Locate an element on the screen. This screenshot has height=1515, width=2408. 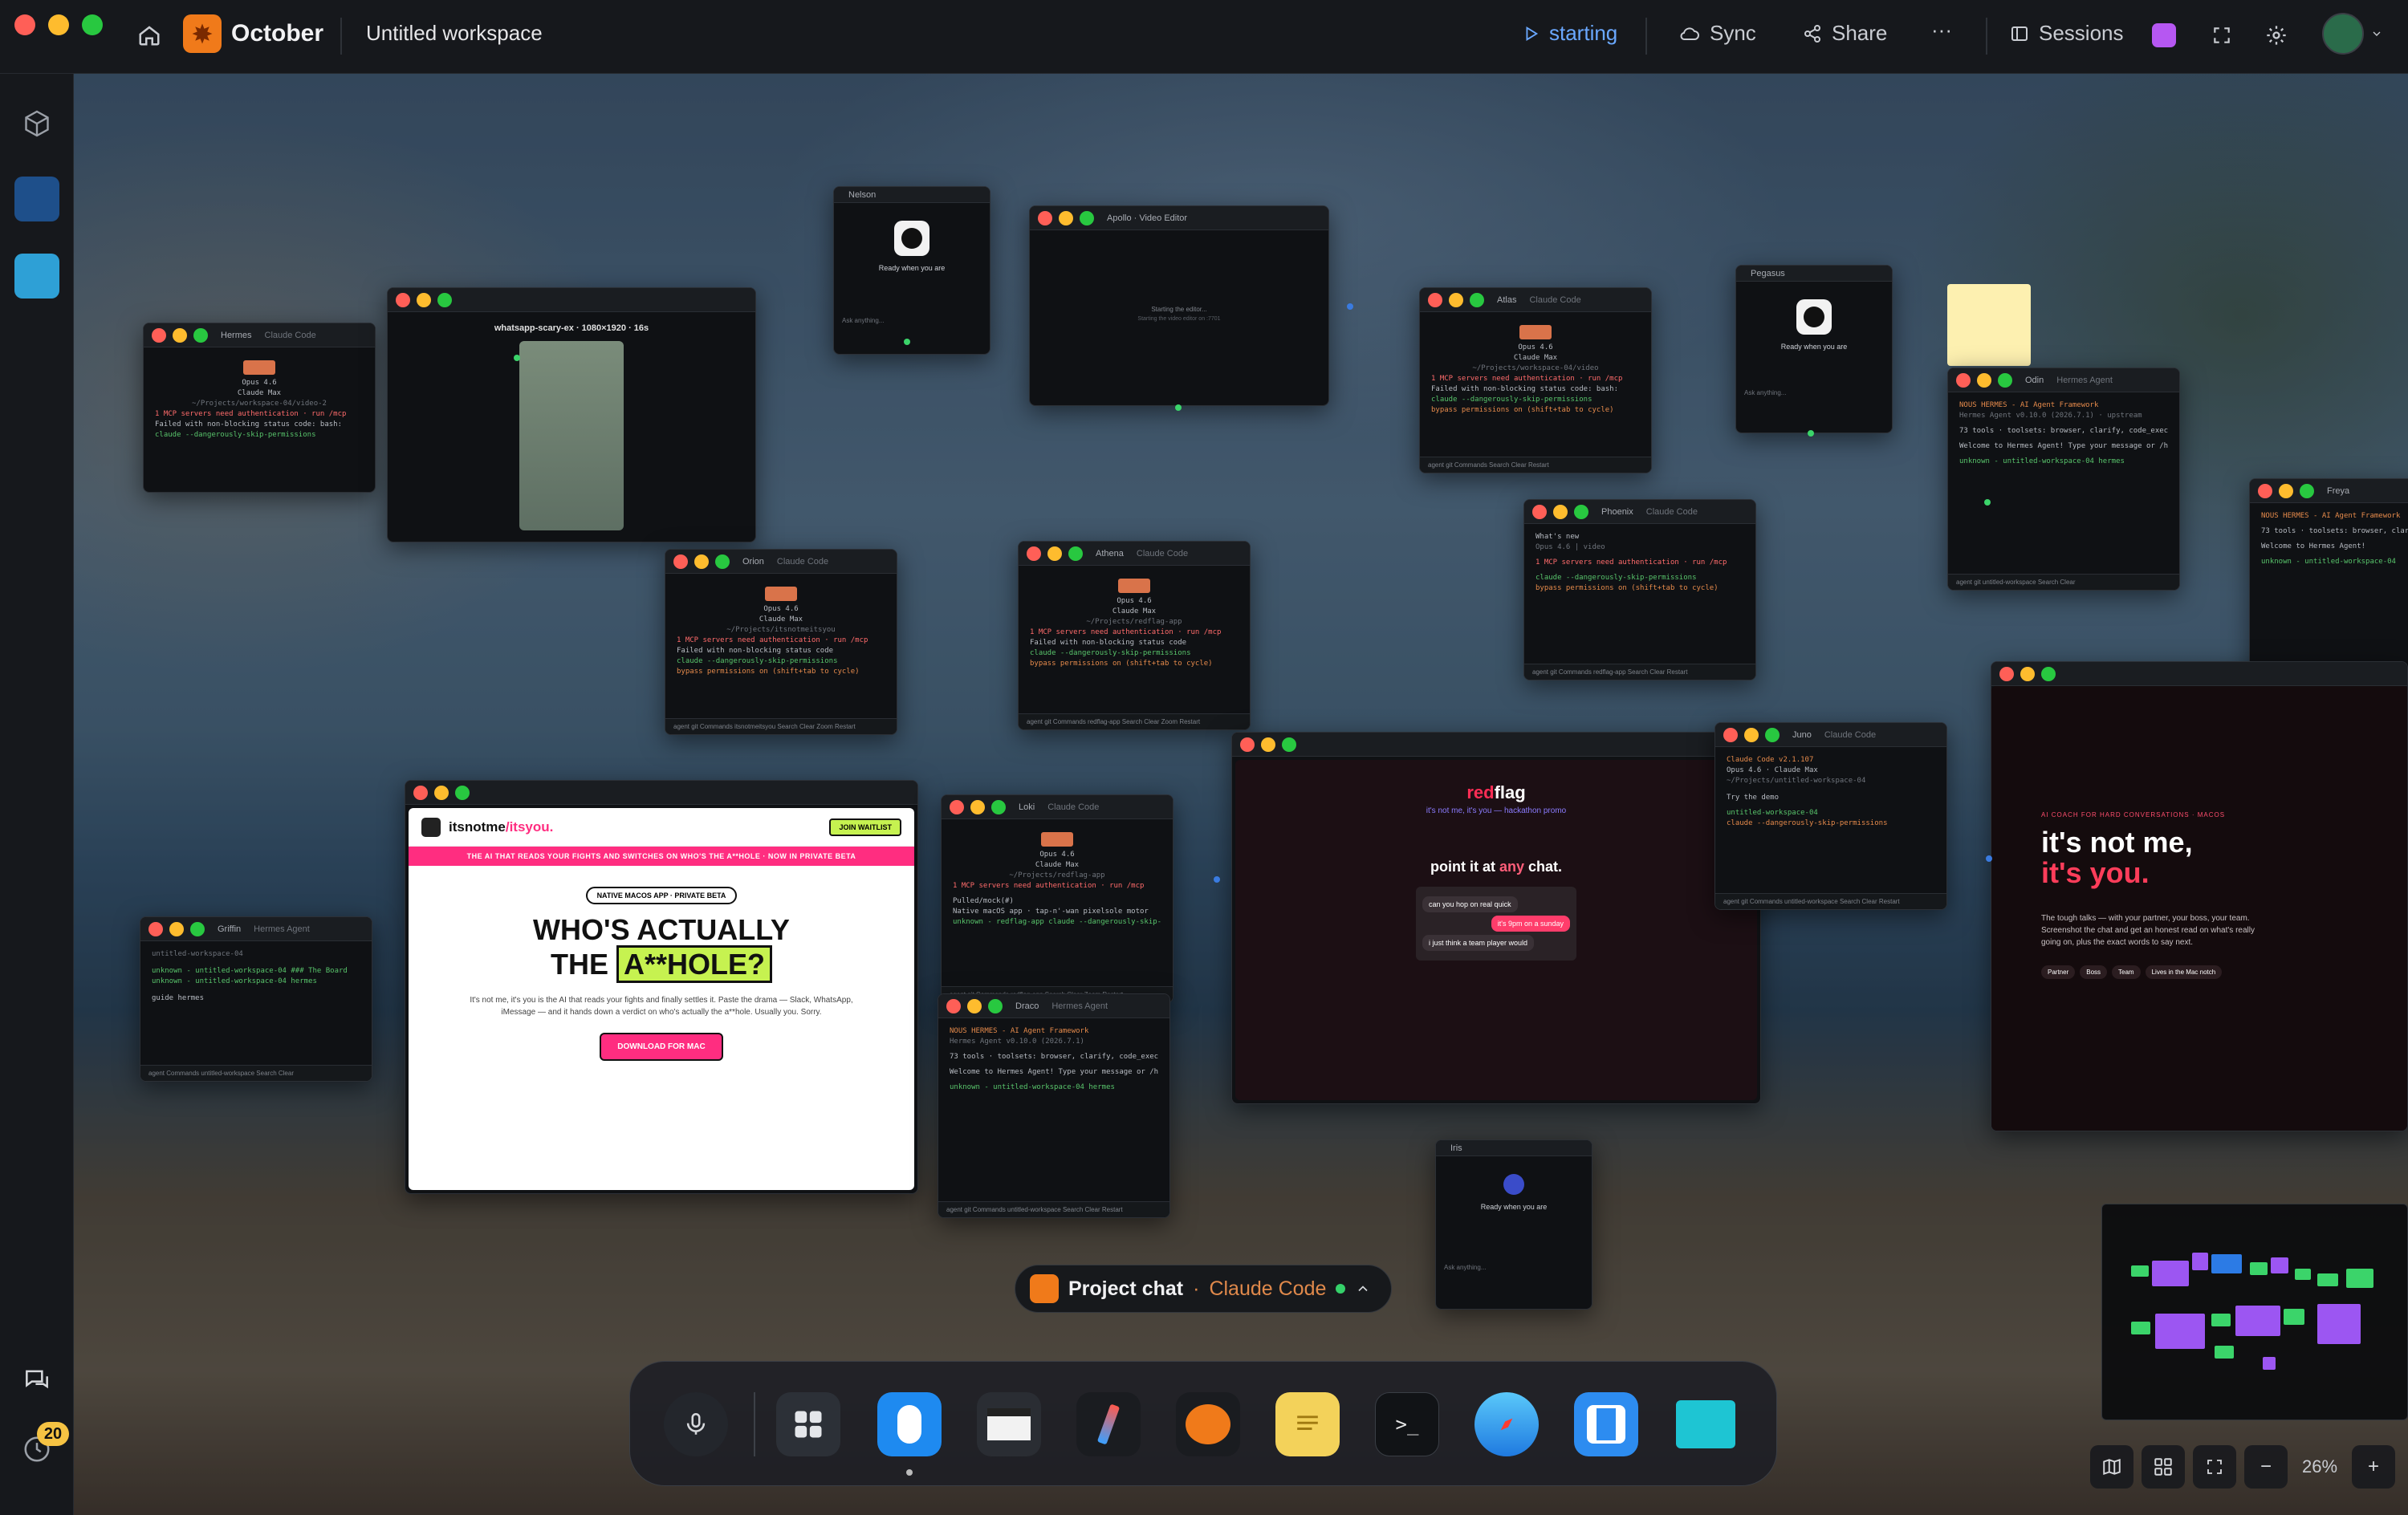
tag-team: Team is located at coordinates (2126, 972).